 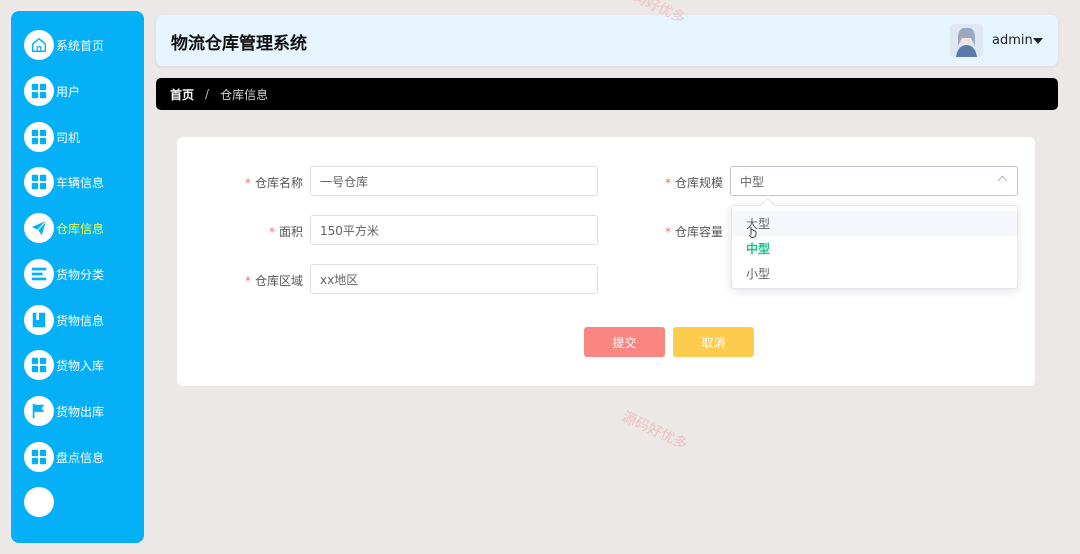 What do you see at coordinates (290, 232) in the screenshot?
I see `label-text: 面积` at bounding box center [290, 232].